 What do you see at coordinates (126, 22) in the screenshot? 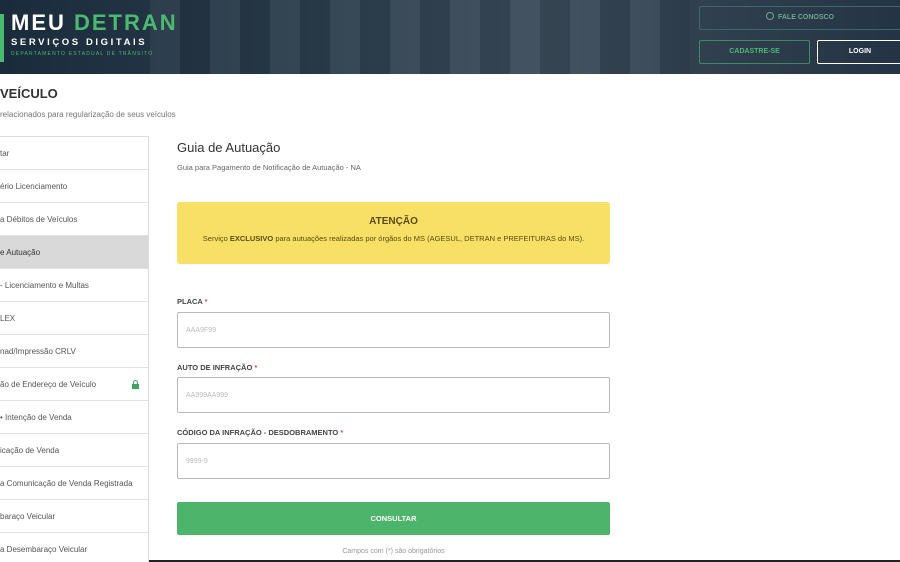
I see `brand-name-part2: DETRAN` at bounding box center [126, 22].